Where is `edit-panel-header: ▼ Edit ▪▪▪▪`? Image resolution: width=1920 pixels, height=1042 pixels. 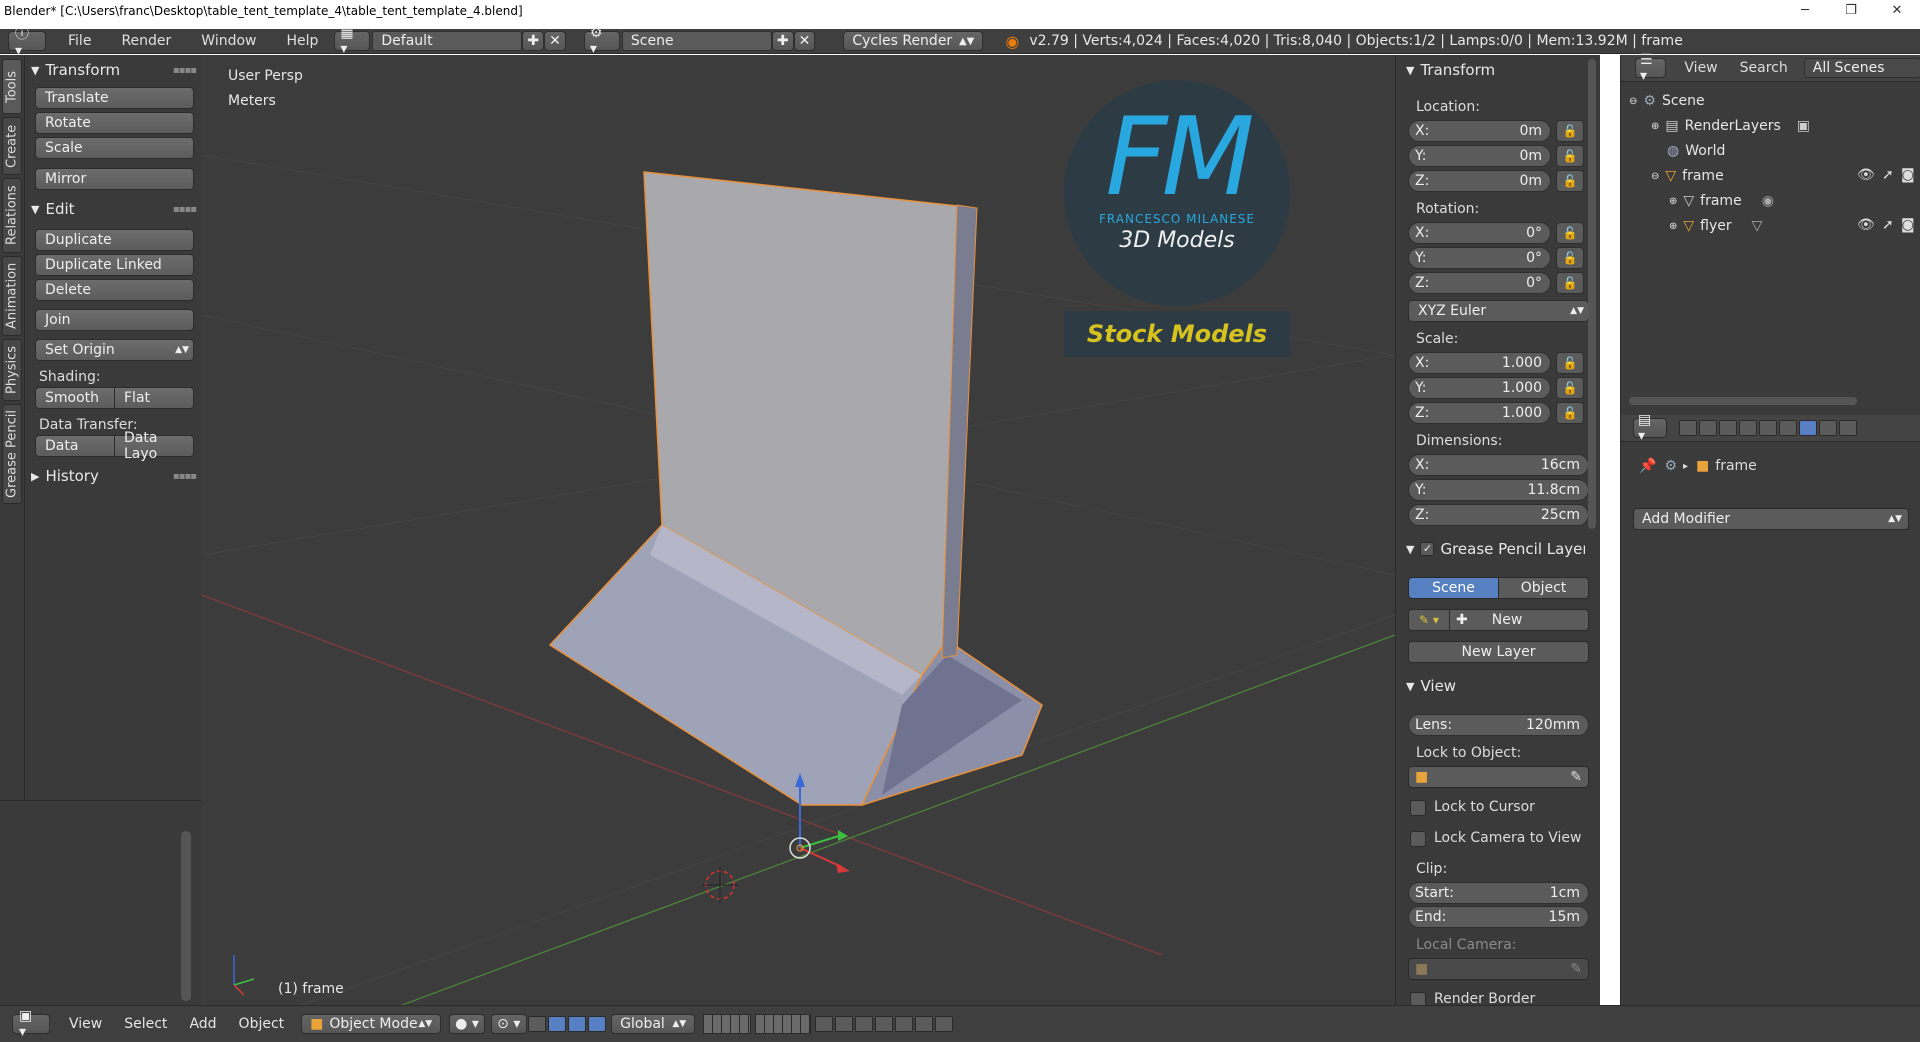
edit-panel-header: ▼ Edit ▪▪▪▪ is located at coordinates (113, 209).